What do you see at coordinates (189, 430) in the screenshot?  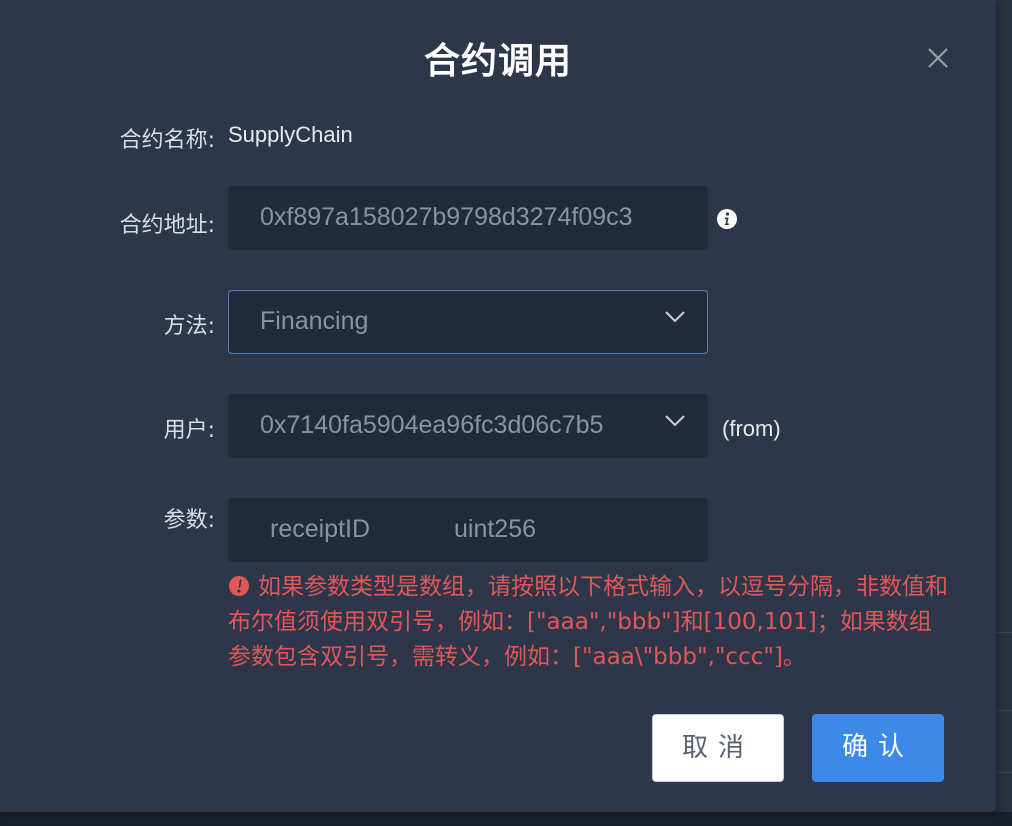 I see `user-label: 用户:` at bounding box center [189, 430].